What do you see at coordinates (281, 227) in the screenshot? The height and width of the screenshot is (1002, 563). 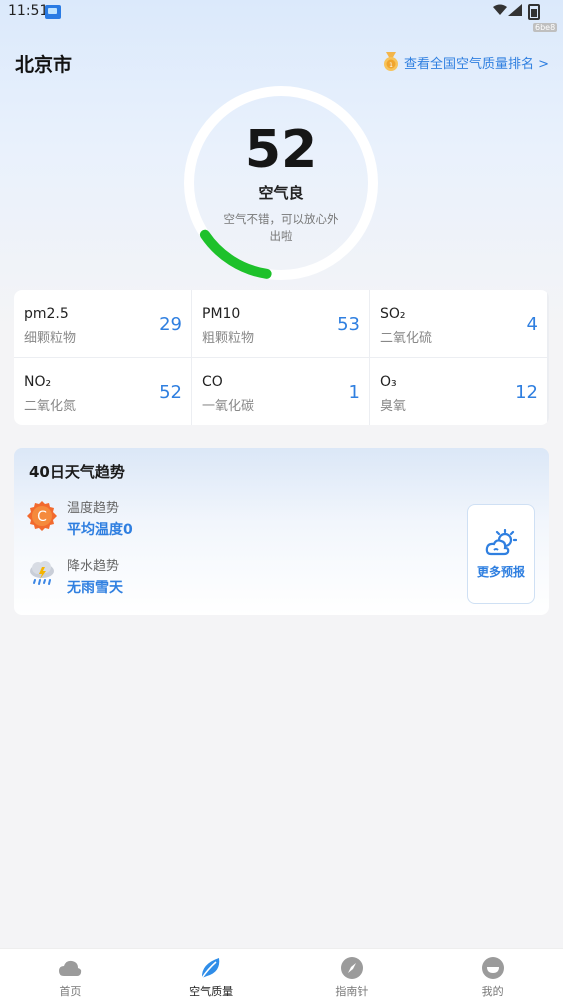 I see `aqi-description: 空气不错，可以放心外出啦` at bounding box center [281, 227].